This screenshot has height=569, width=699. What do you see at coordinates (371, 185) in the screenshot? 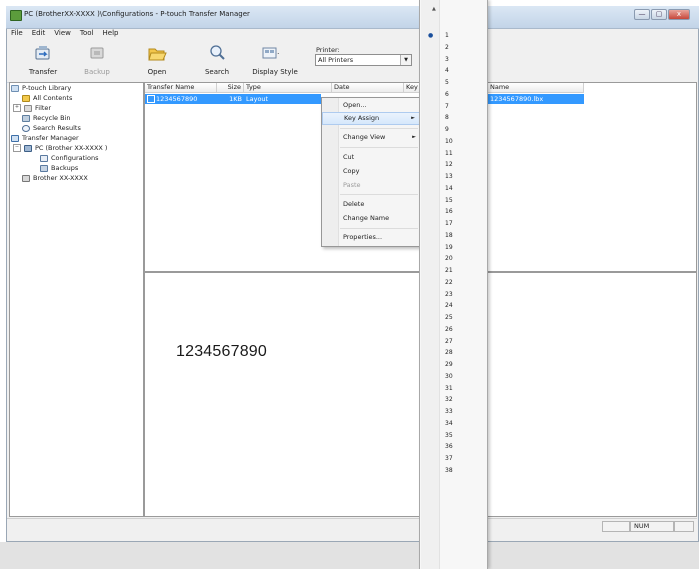
I see `ctx-paste: Paste` at bounding box center [371, 185].